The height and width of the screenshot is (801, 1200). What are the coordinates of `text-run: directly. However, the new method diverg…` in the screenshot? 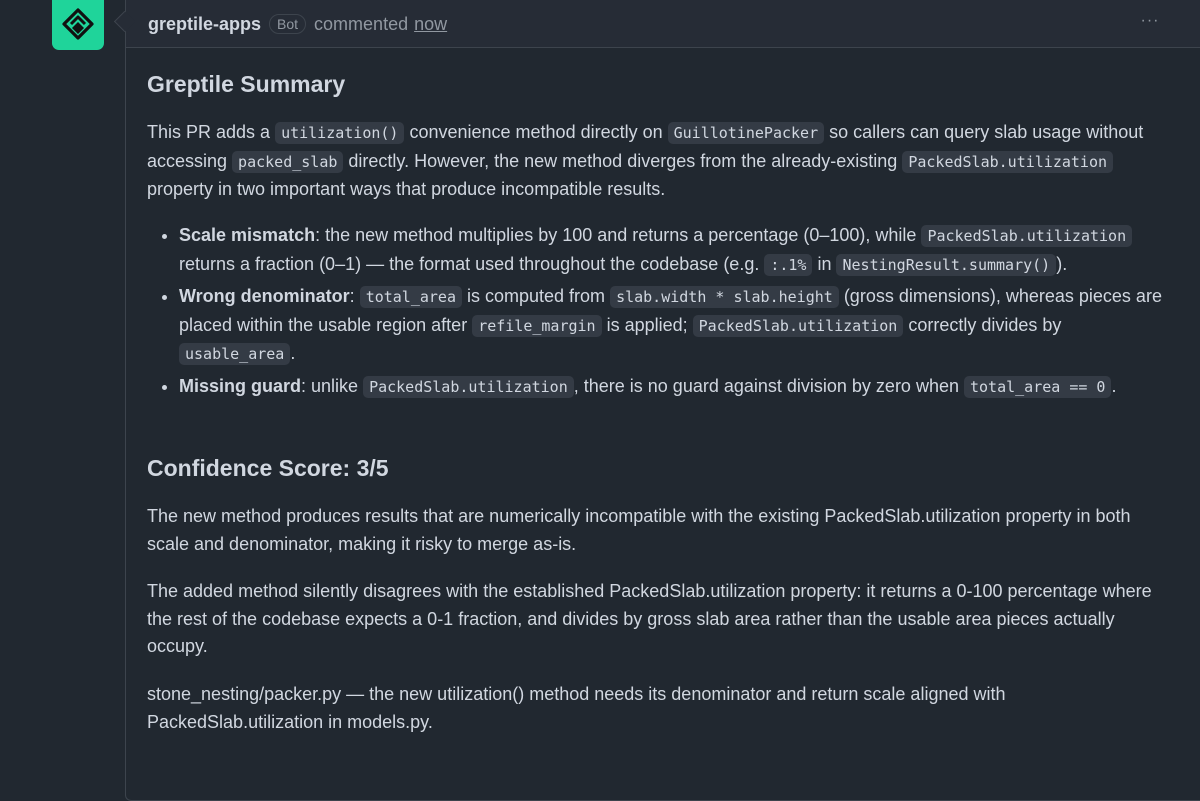 It's located at (623, 160).